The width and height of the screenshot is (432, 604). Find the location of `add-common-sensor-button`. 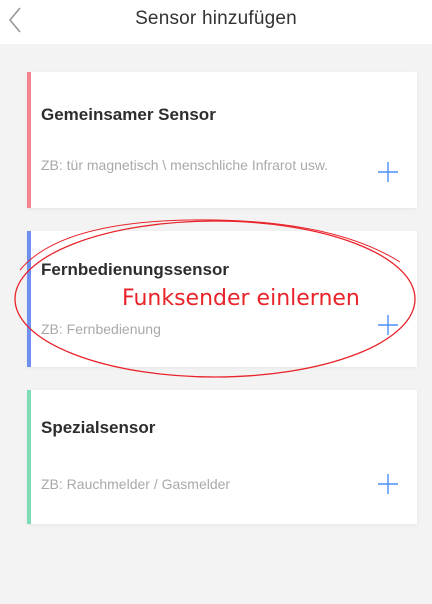

add-common-sensor-button is located at coordinates (388, 172).